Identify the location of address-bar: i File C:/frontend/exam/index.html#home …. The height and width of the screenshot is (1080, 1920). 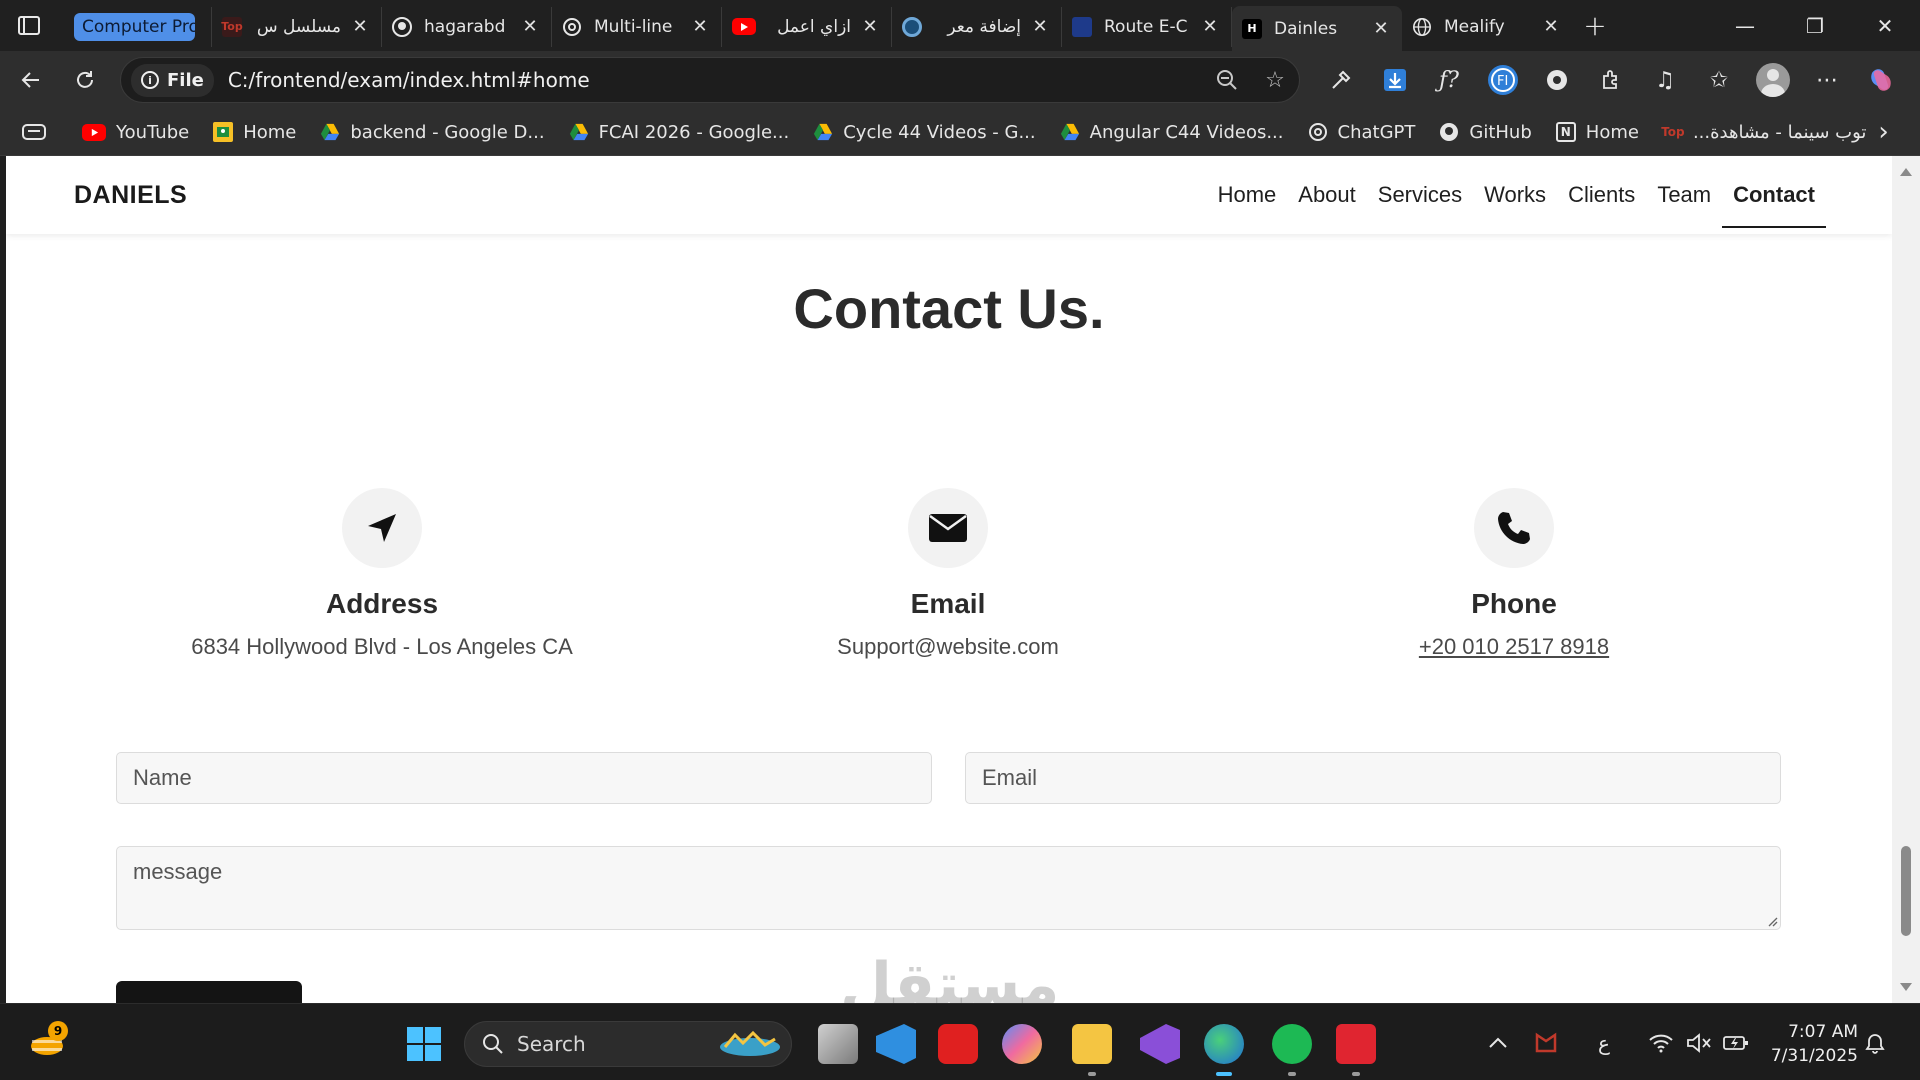
(710, 80).